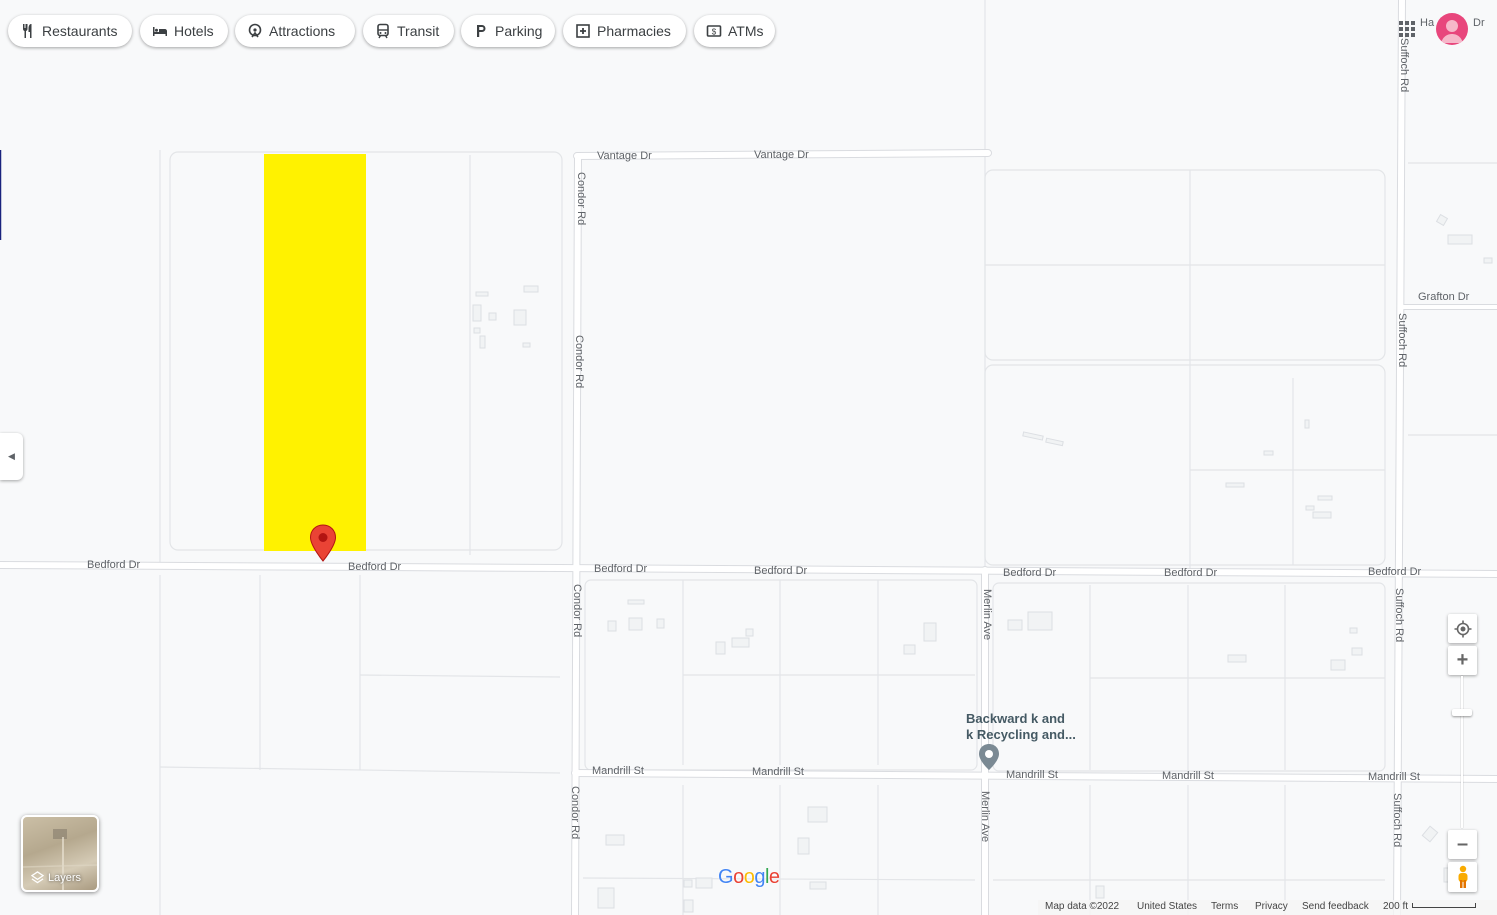  I want to click on street-label-partial: Dr, so click(1479, 23).